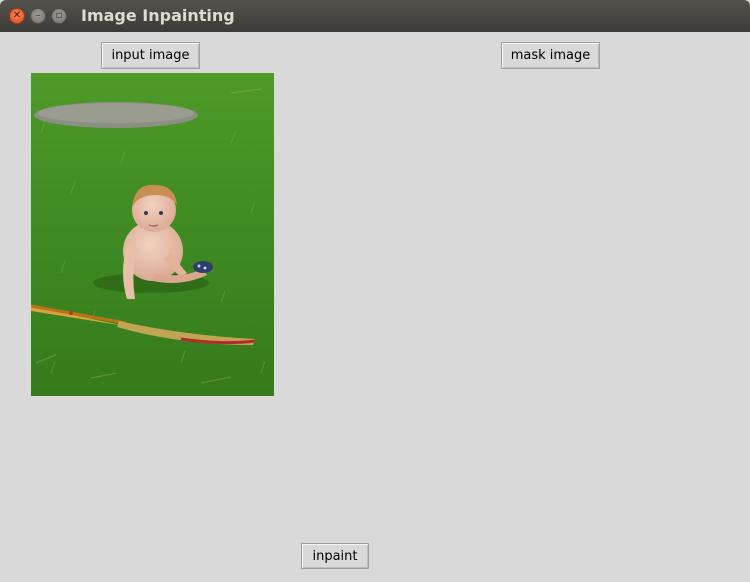 The image size is (750, 582). Describe the element at coordinates (38, 16) in the screenshot. I see `minimize-icon: –` at that location.